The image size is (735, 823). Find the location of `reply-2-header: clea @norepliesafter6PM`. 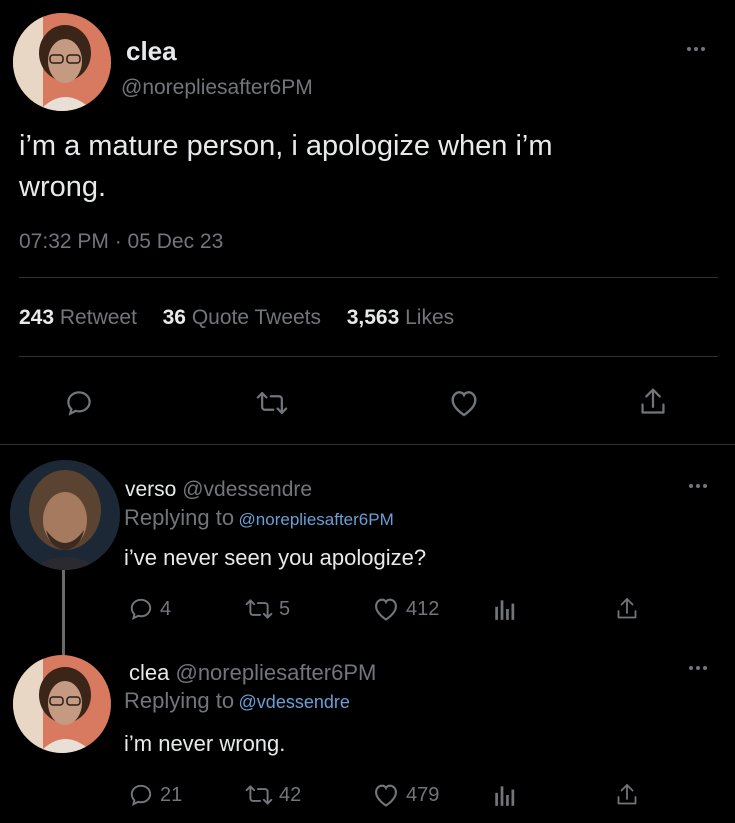

reply-2-header: clea @norepliesafter6PM is located at coordinates (252, 673).